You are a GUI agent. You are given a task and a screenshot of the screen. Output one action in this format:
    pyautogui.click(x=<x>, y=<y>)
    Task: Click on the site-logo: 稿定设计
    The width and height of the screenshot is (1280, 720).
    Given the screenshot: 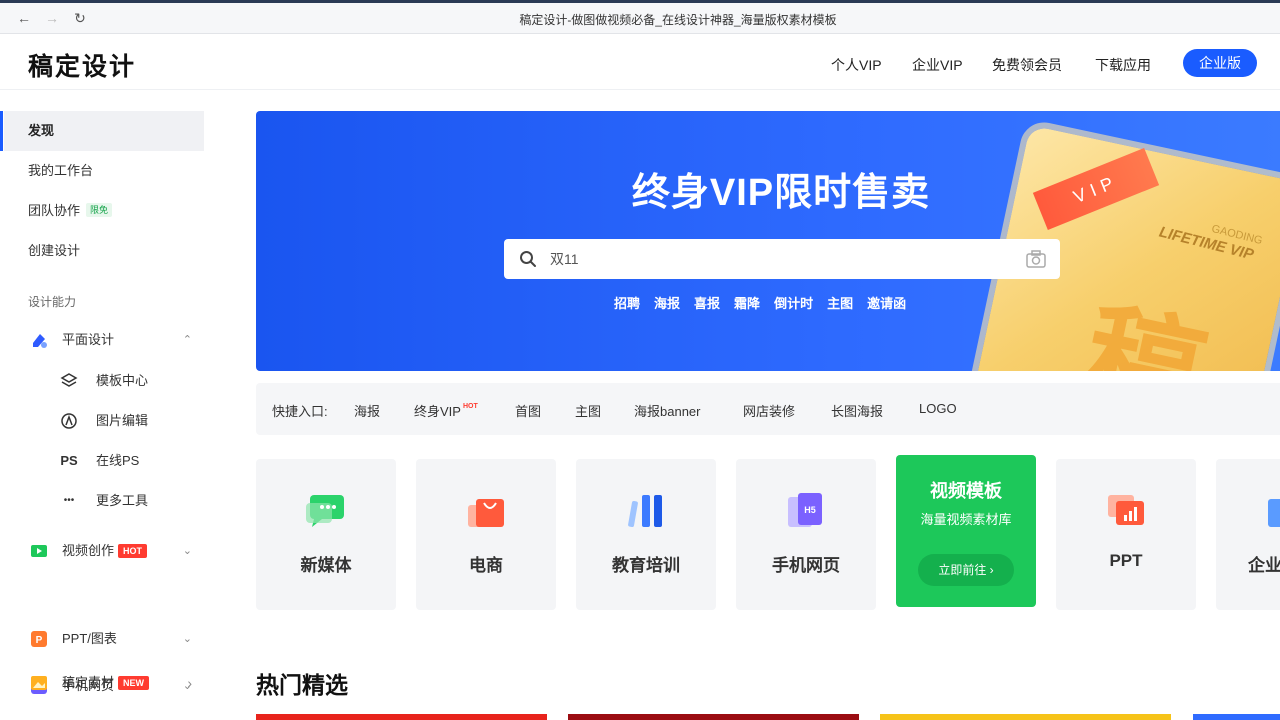 What is the action you would take?
    pyautogui.click(x=82, y=65)
    